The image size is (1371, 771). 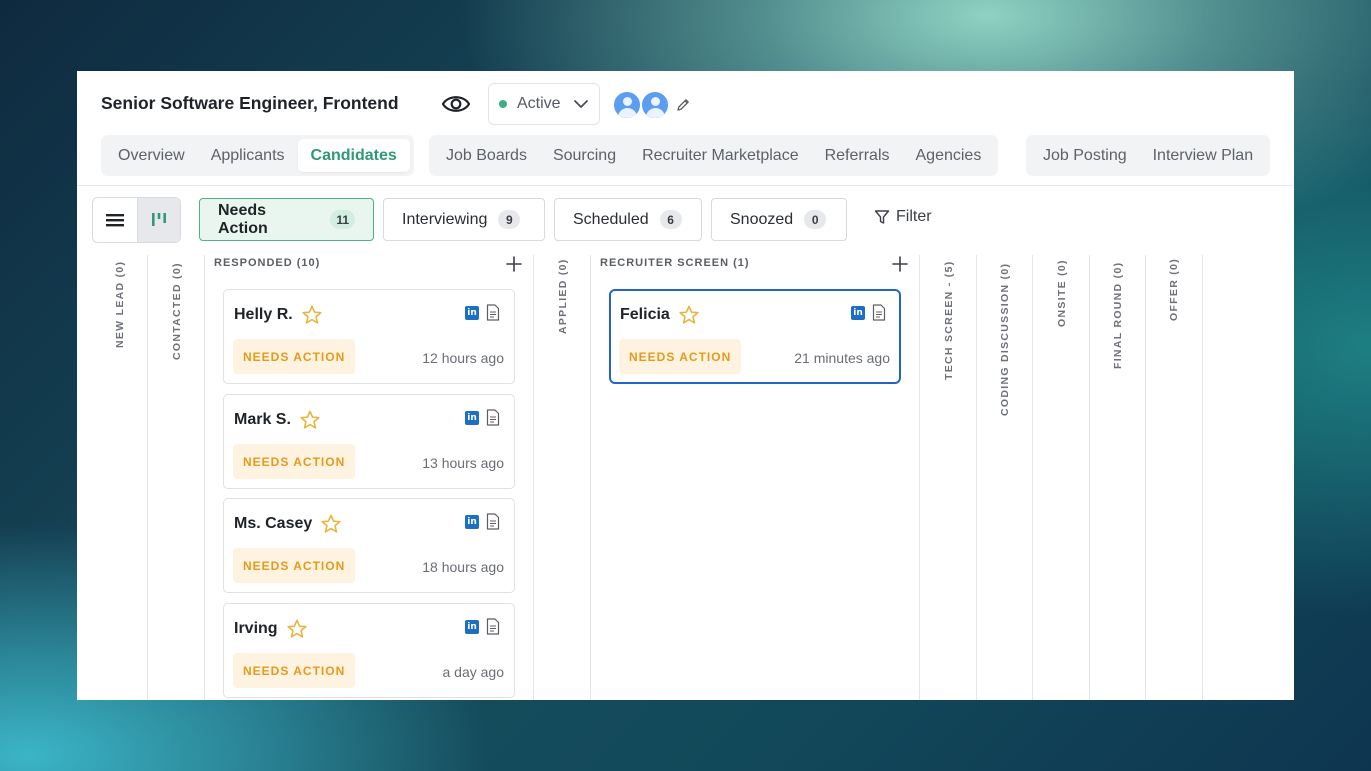 I want to click on candidate-card: Mark S. in NEEDS ACTION 13 hours ago, so click(x=369, y=441).